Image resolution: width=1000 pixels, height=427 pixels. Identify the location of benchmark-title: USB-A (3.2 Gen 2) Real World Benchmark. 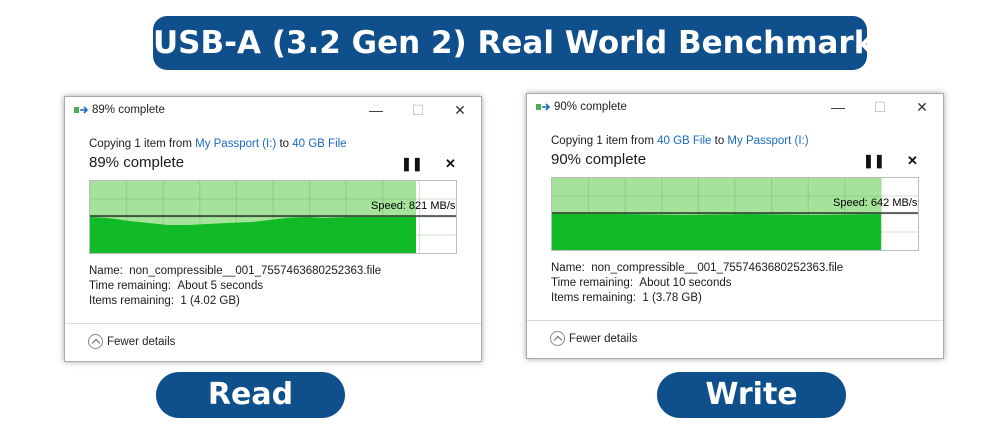
(513, 43).